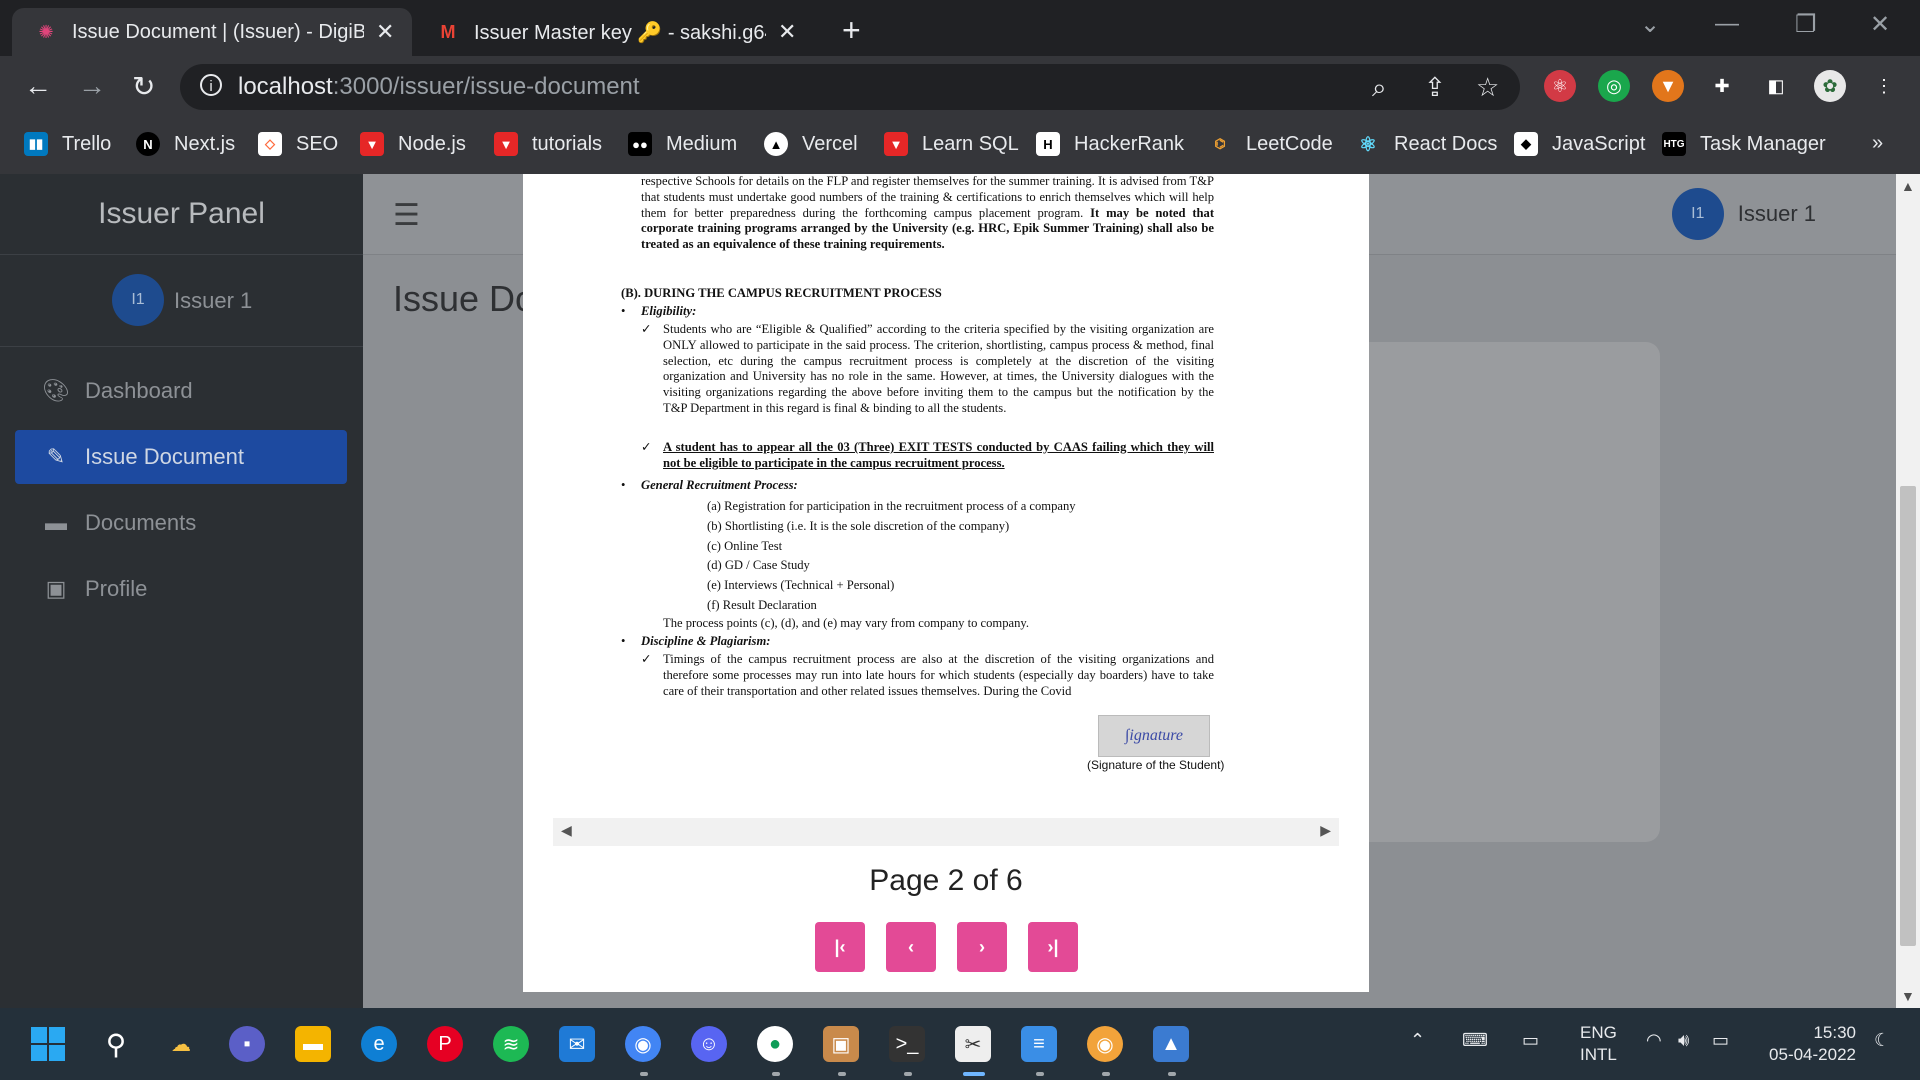 This screenshot has height=1080, width=1920. What do you see at coordinates (1171, 1044) in the screenshot?
I see `photos-icon: ▲` at bounding box center [1171, 1044].